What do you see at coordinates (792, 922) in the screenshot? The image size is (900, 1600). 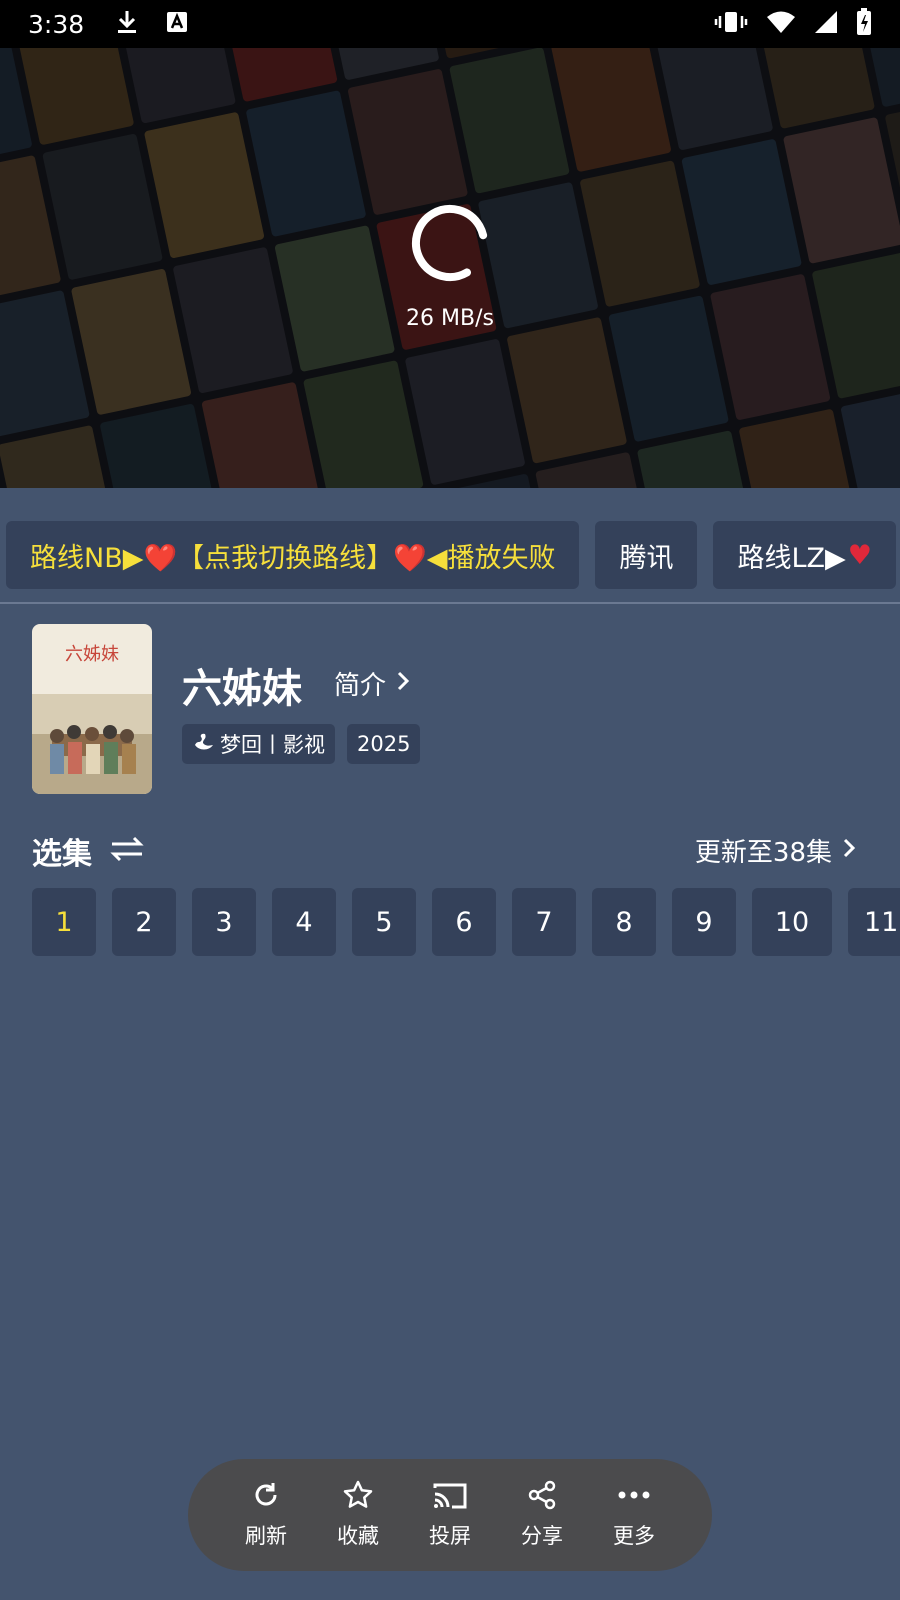 I see `episode-button: 10` at bounding box center [792, 922].